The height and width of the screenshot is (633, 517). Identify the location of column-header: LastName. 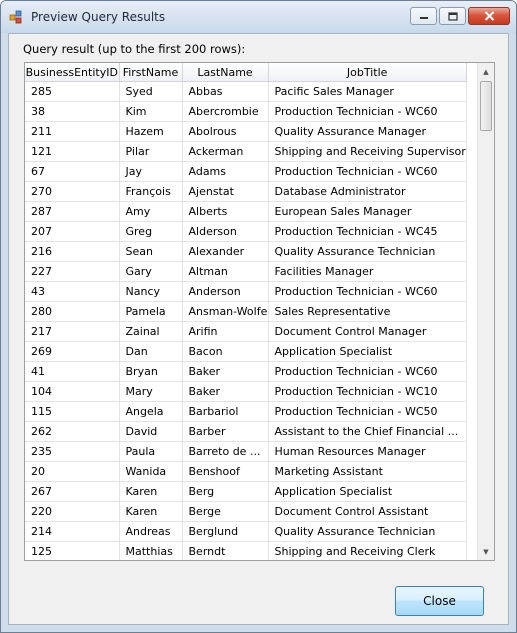
(225, 72).